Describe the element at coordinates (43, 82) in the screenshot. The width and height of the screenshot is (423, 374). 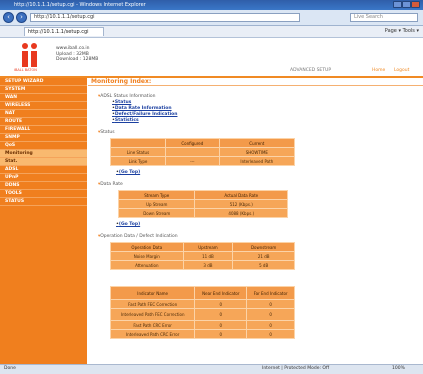
I see `sidebar-item-setup-wizard: SETUP WIZARD` at that location.